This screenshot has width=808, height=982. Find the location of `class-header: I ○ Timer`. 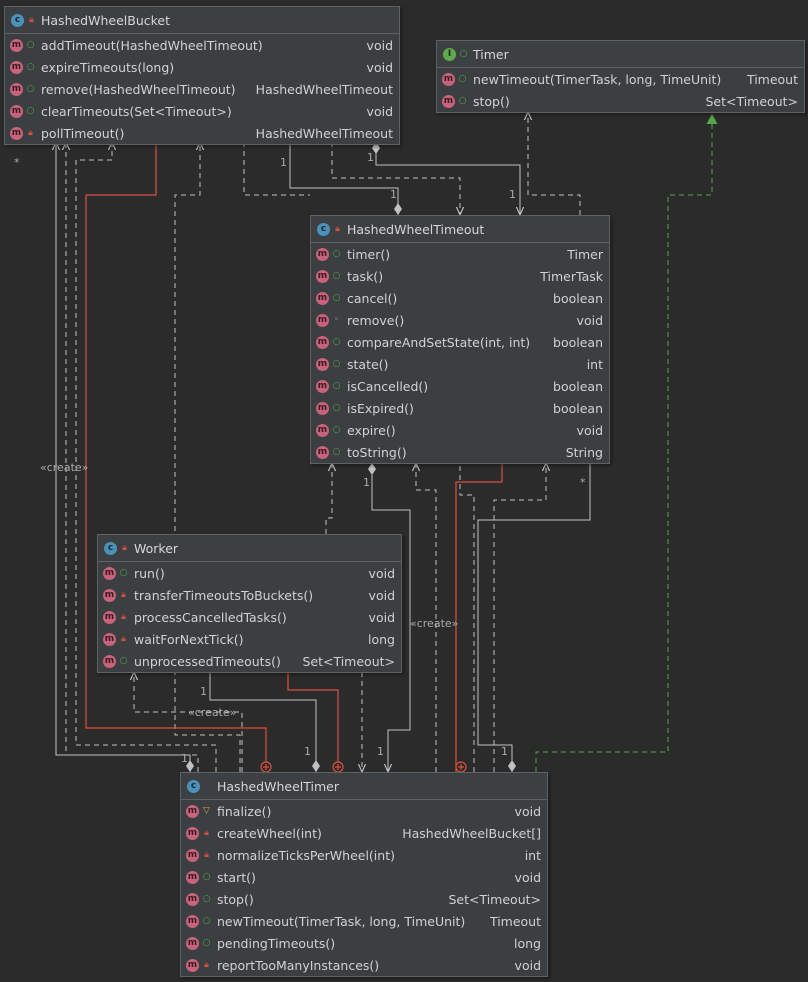

class-header: I ○ Timer is located at coordinates (620, 54).